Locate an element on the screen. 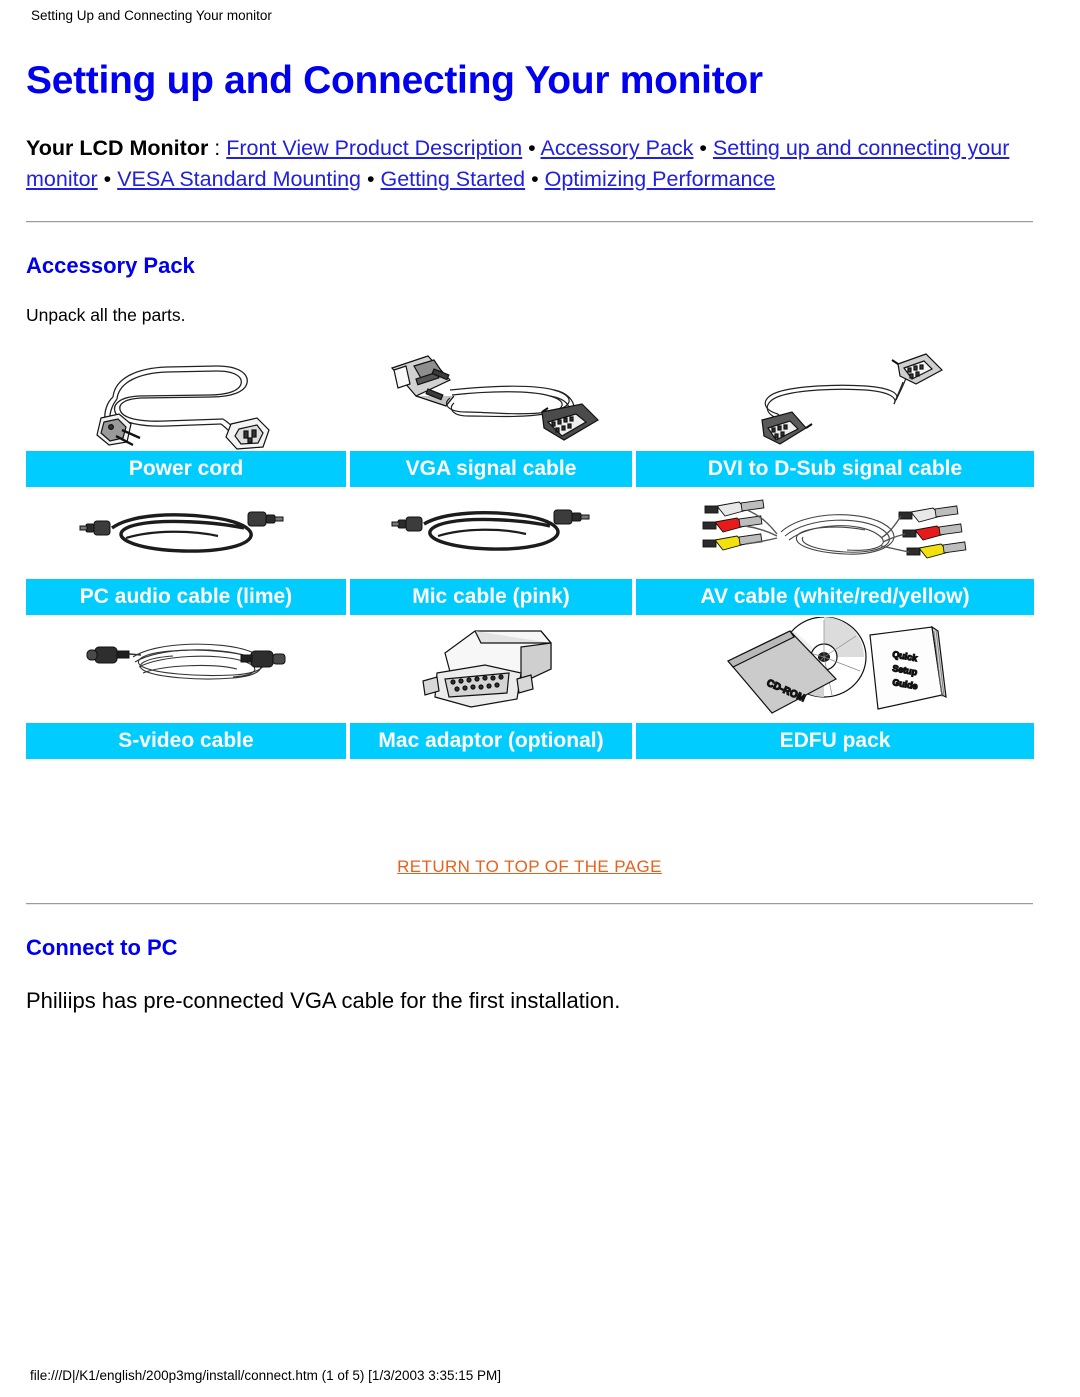 The width and height of the screenshot is (1080, 1397). accessory-row-1-images is located at coordinates (530, 399).